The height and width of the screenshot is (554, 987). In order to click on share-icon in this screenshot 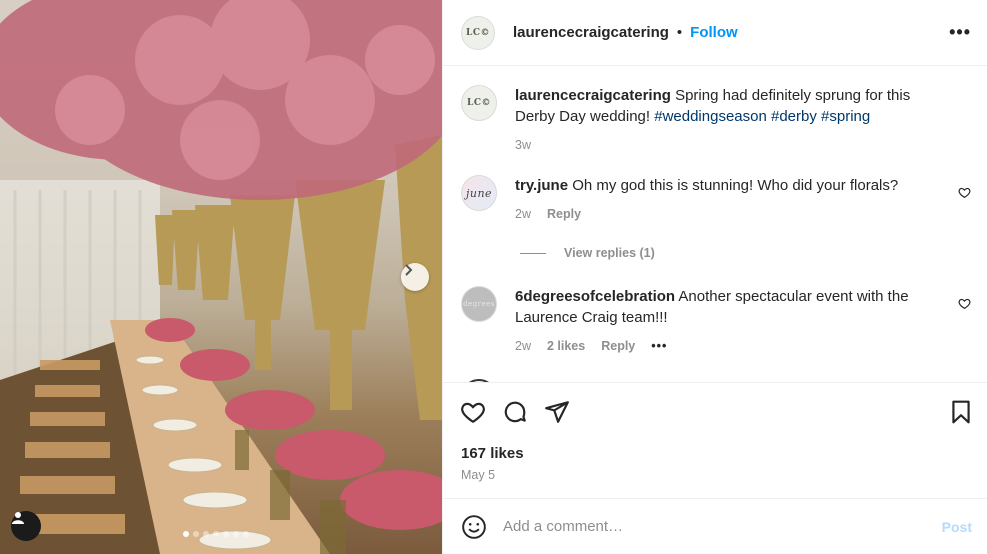, I will do `click(557, 412)`.